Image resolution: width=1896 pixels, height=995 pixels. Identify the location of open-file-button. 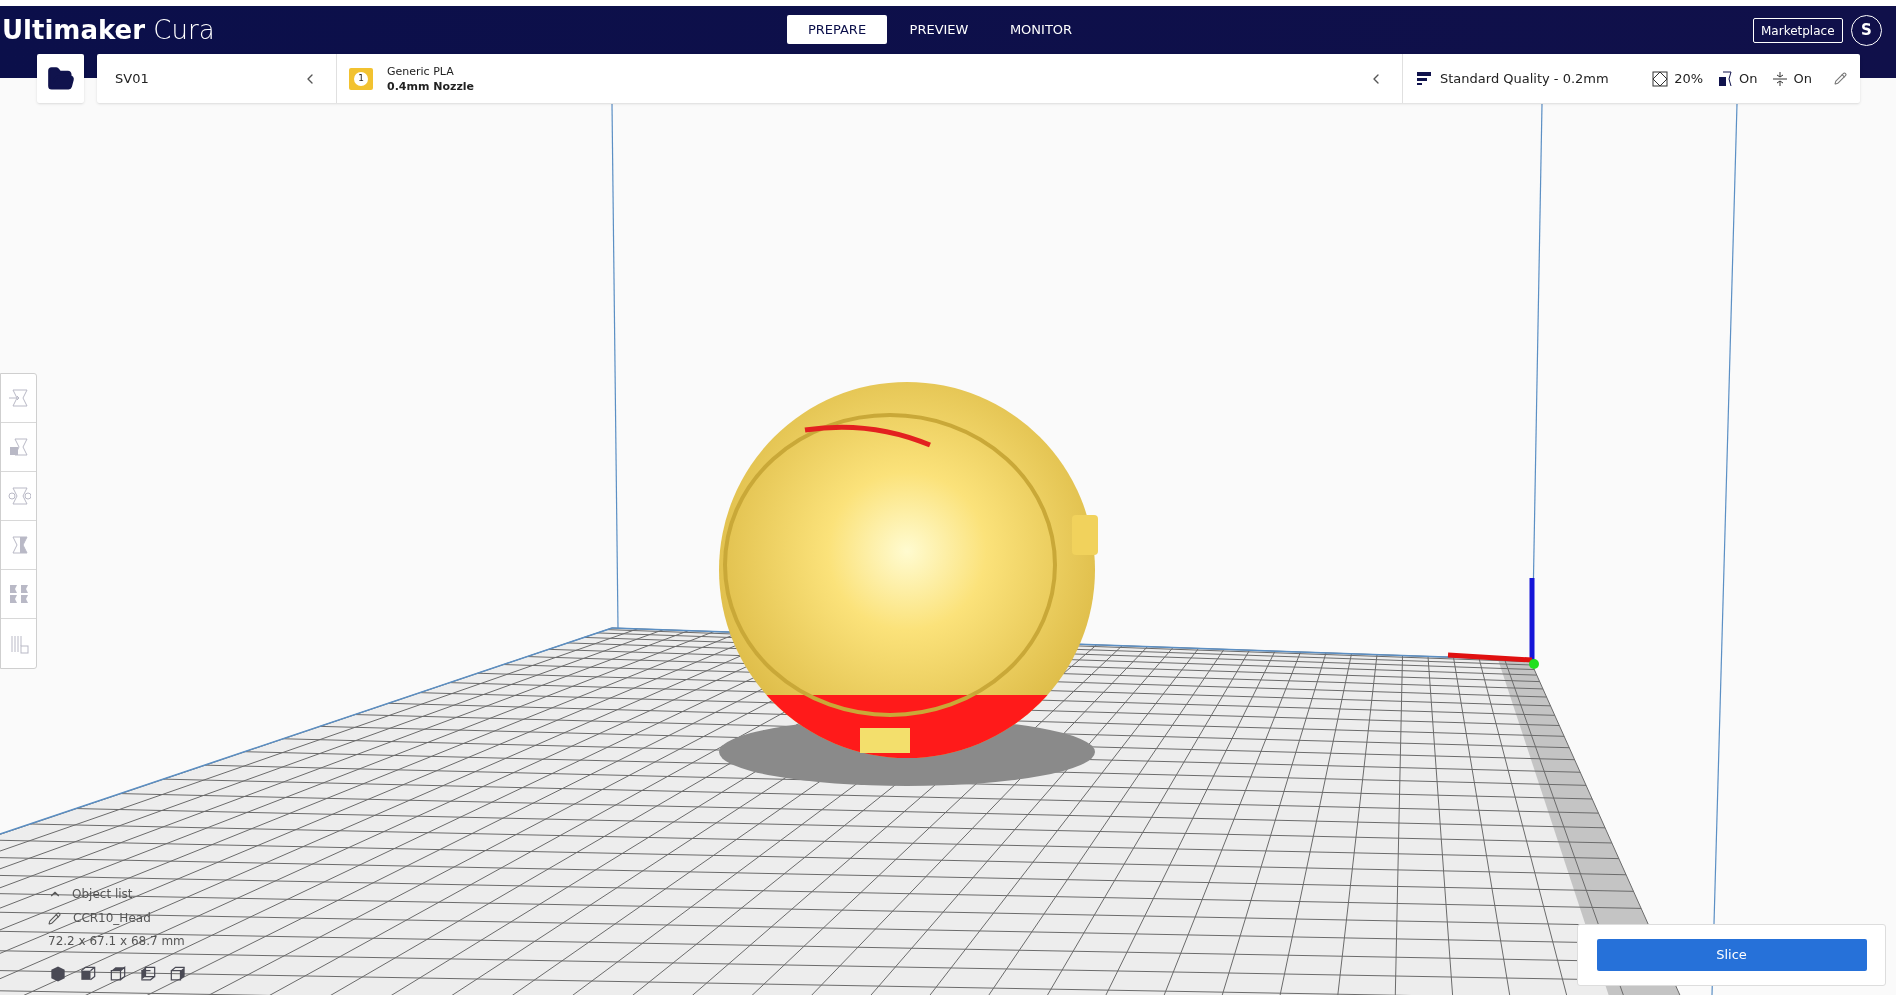
(60, 78).